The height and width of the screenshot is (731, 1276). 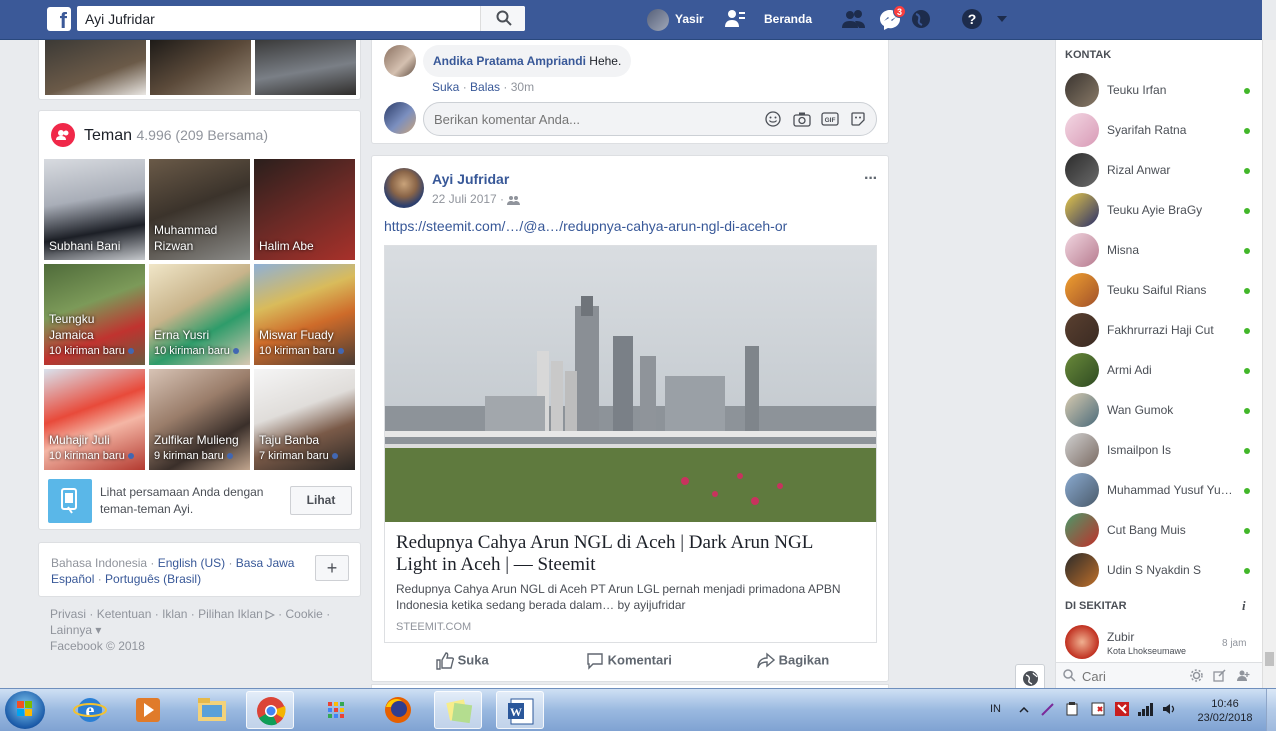 What do you see at coordinates (304, 419) in the screenshot?
I see `friend-tile: Taju Banba 7 kiriman baru` at bounding box center [304, 419].